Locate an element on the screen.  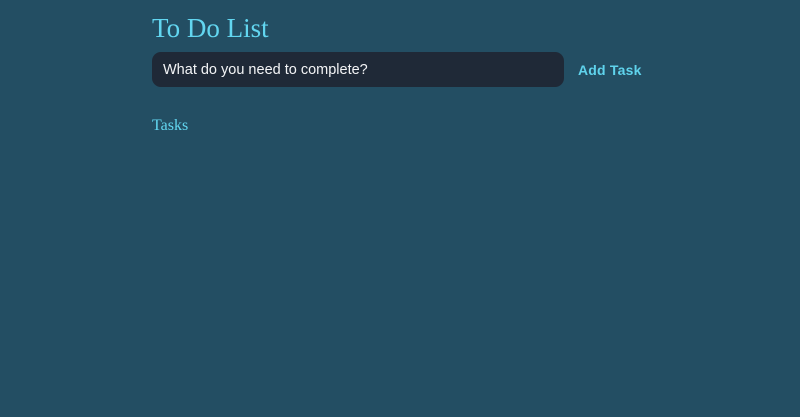
new-task-form: Add Task is located at coordinates (402, 69).